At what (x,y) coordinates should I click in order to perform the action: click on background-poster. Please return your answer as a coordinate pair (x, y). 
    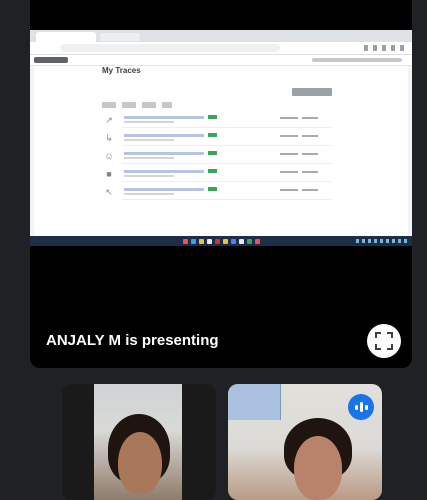
    Looking at the image, I should click on (254, 402).